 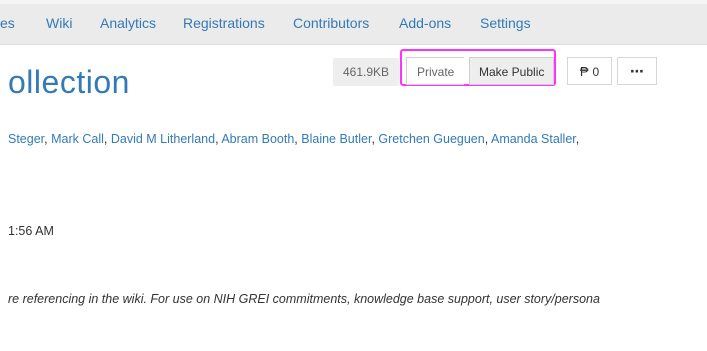 I want to click on nav-item-registrations: Registrations, so click(x=224, y=23).